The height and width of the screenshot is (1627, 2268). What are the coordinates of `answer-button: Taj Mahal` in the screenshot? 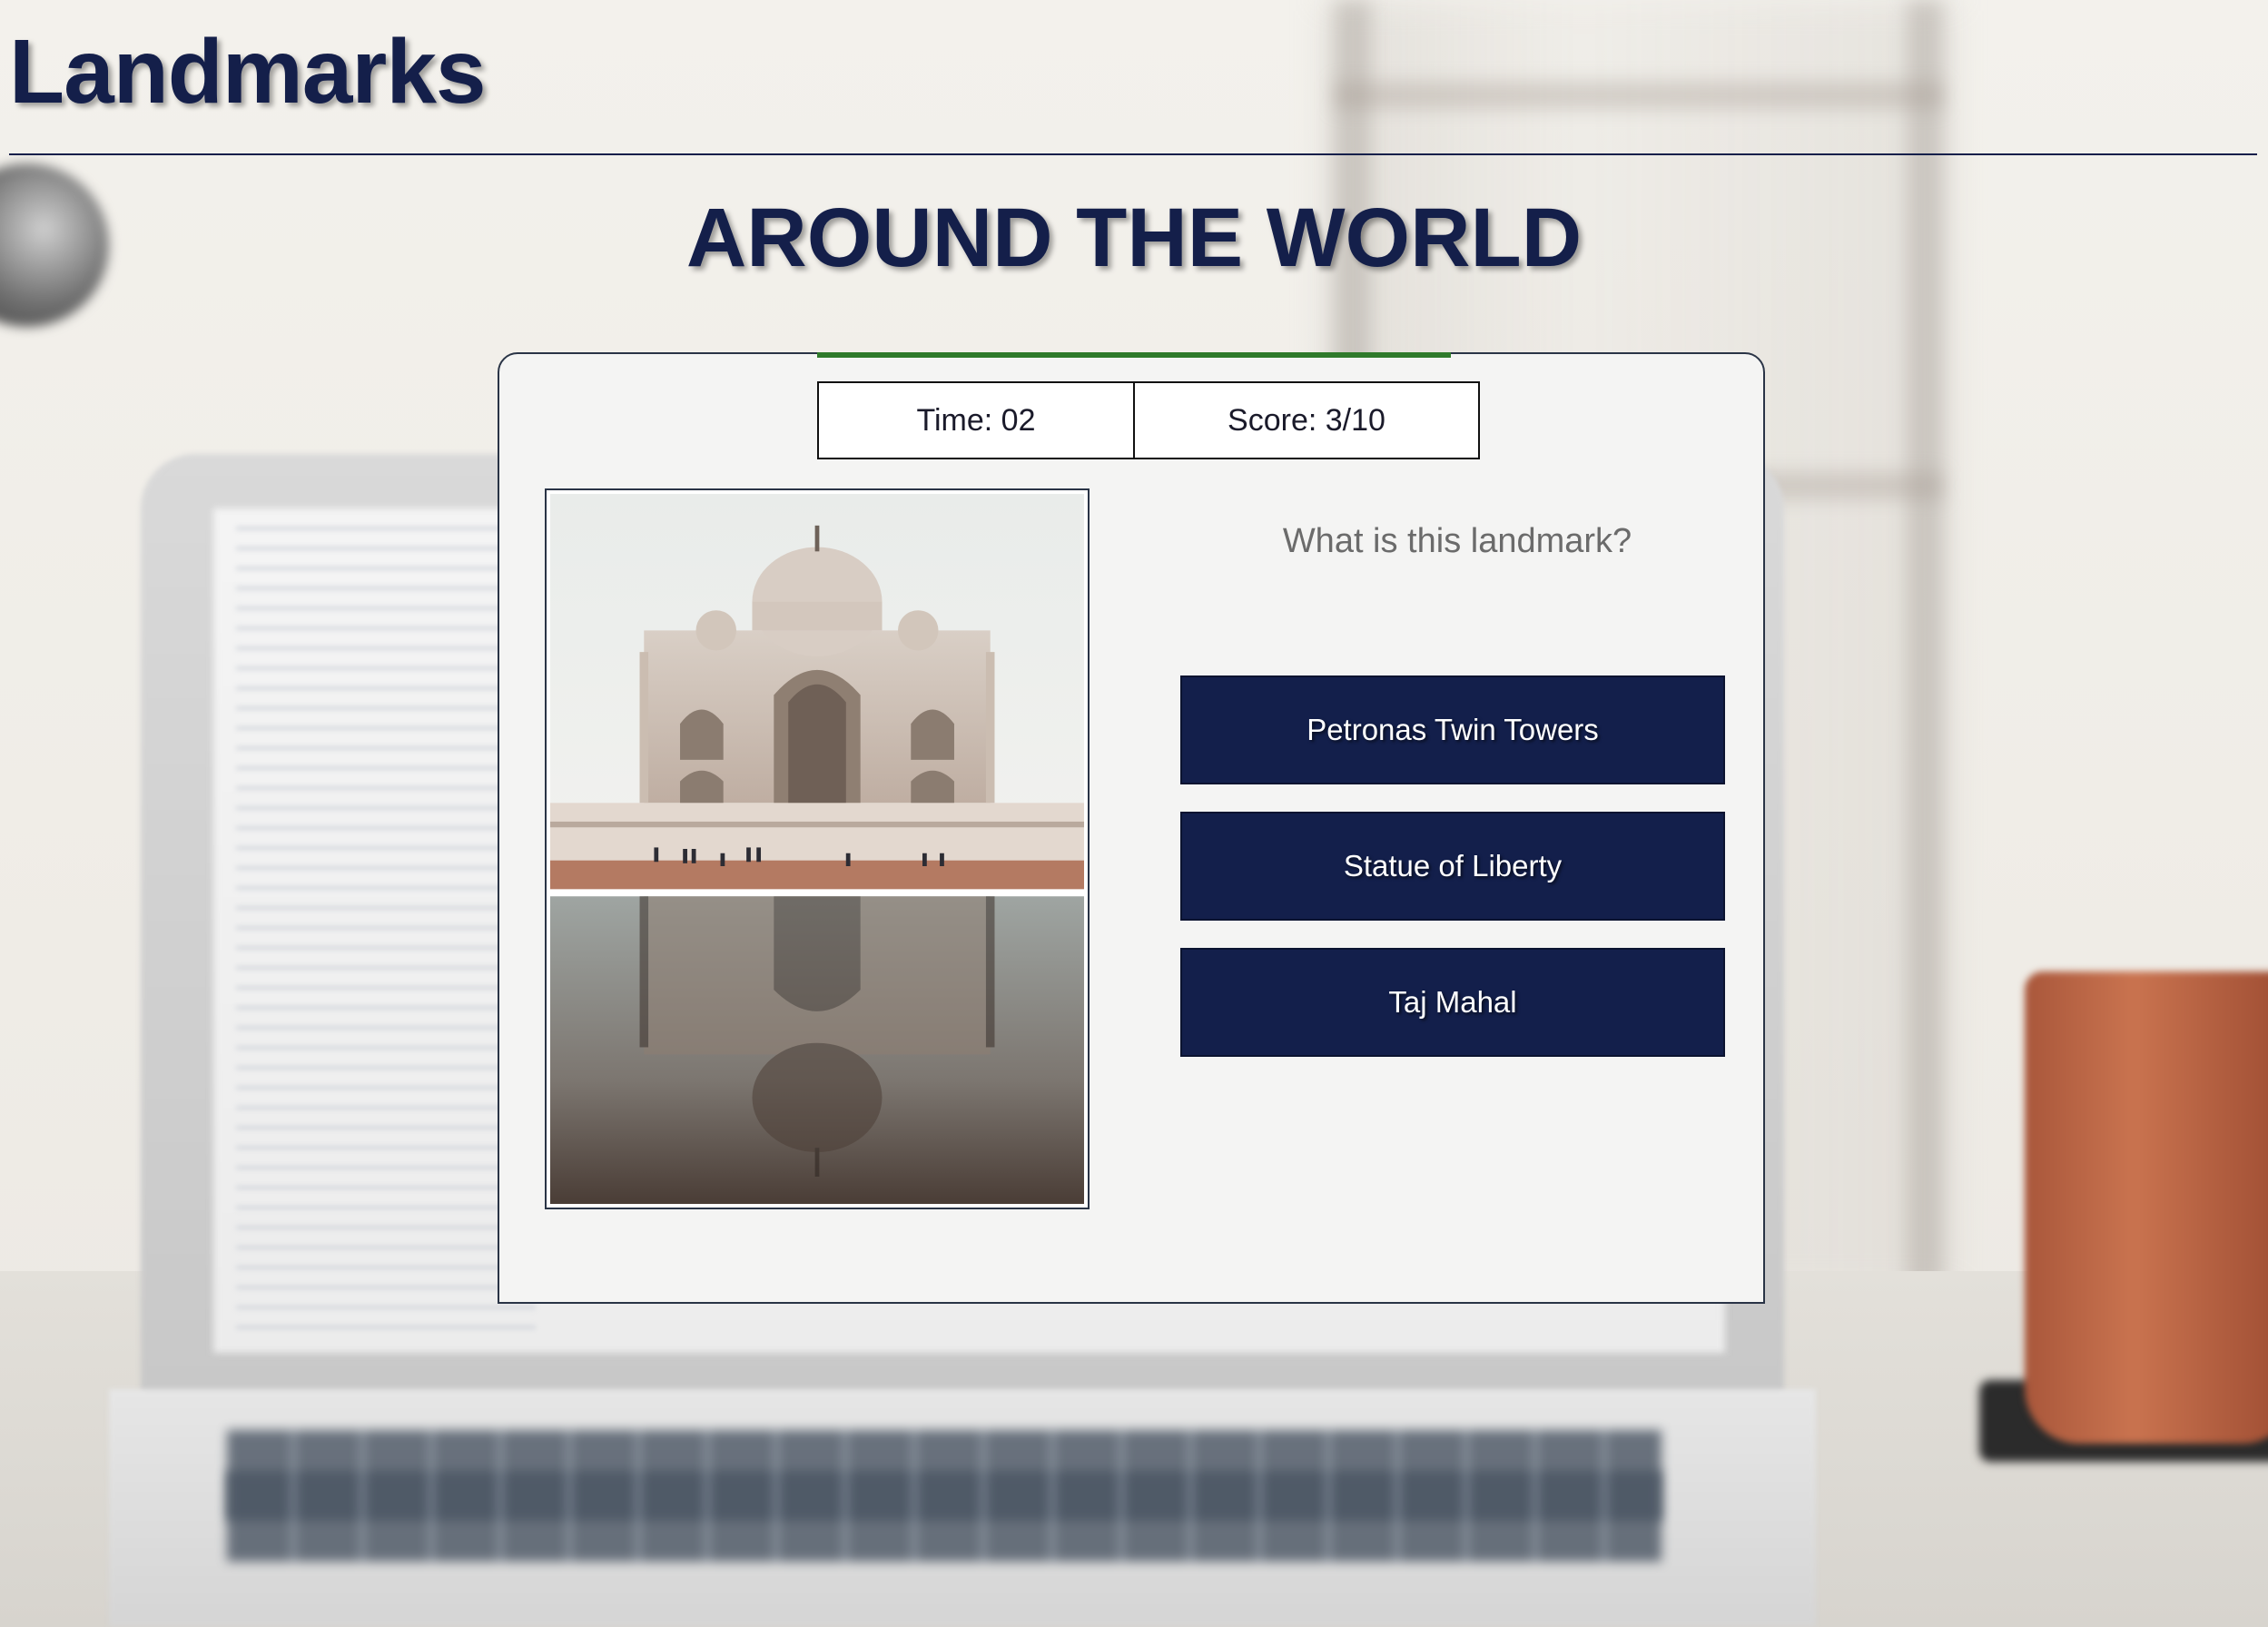 It's located at (1452, 1002).